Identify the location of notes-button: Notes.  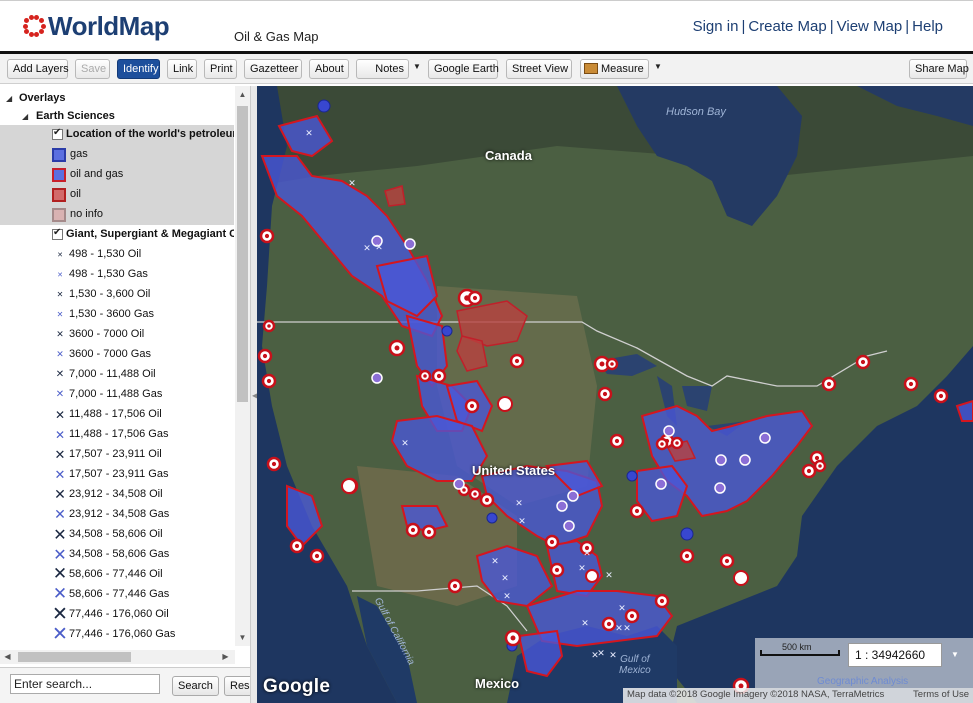
(382, 69).